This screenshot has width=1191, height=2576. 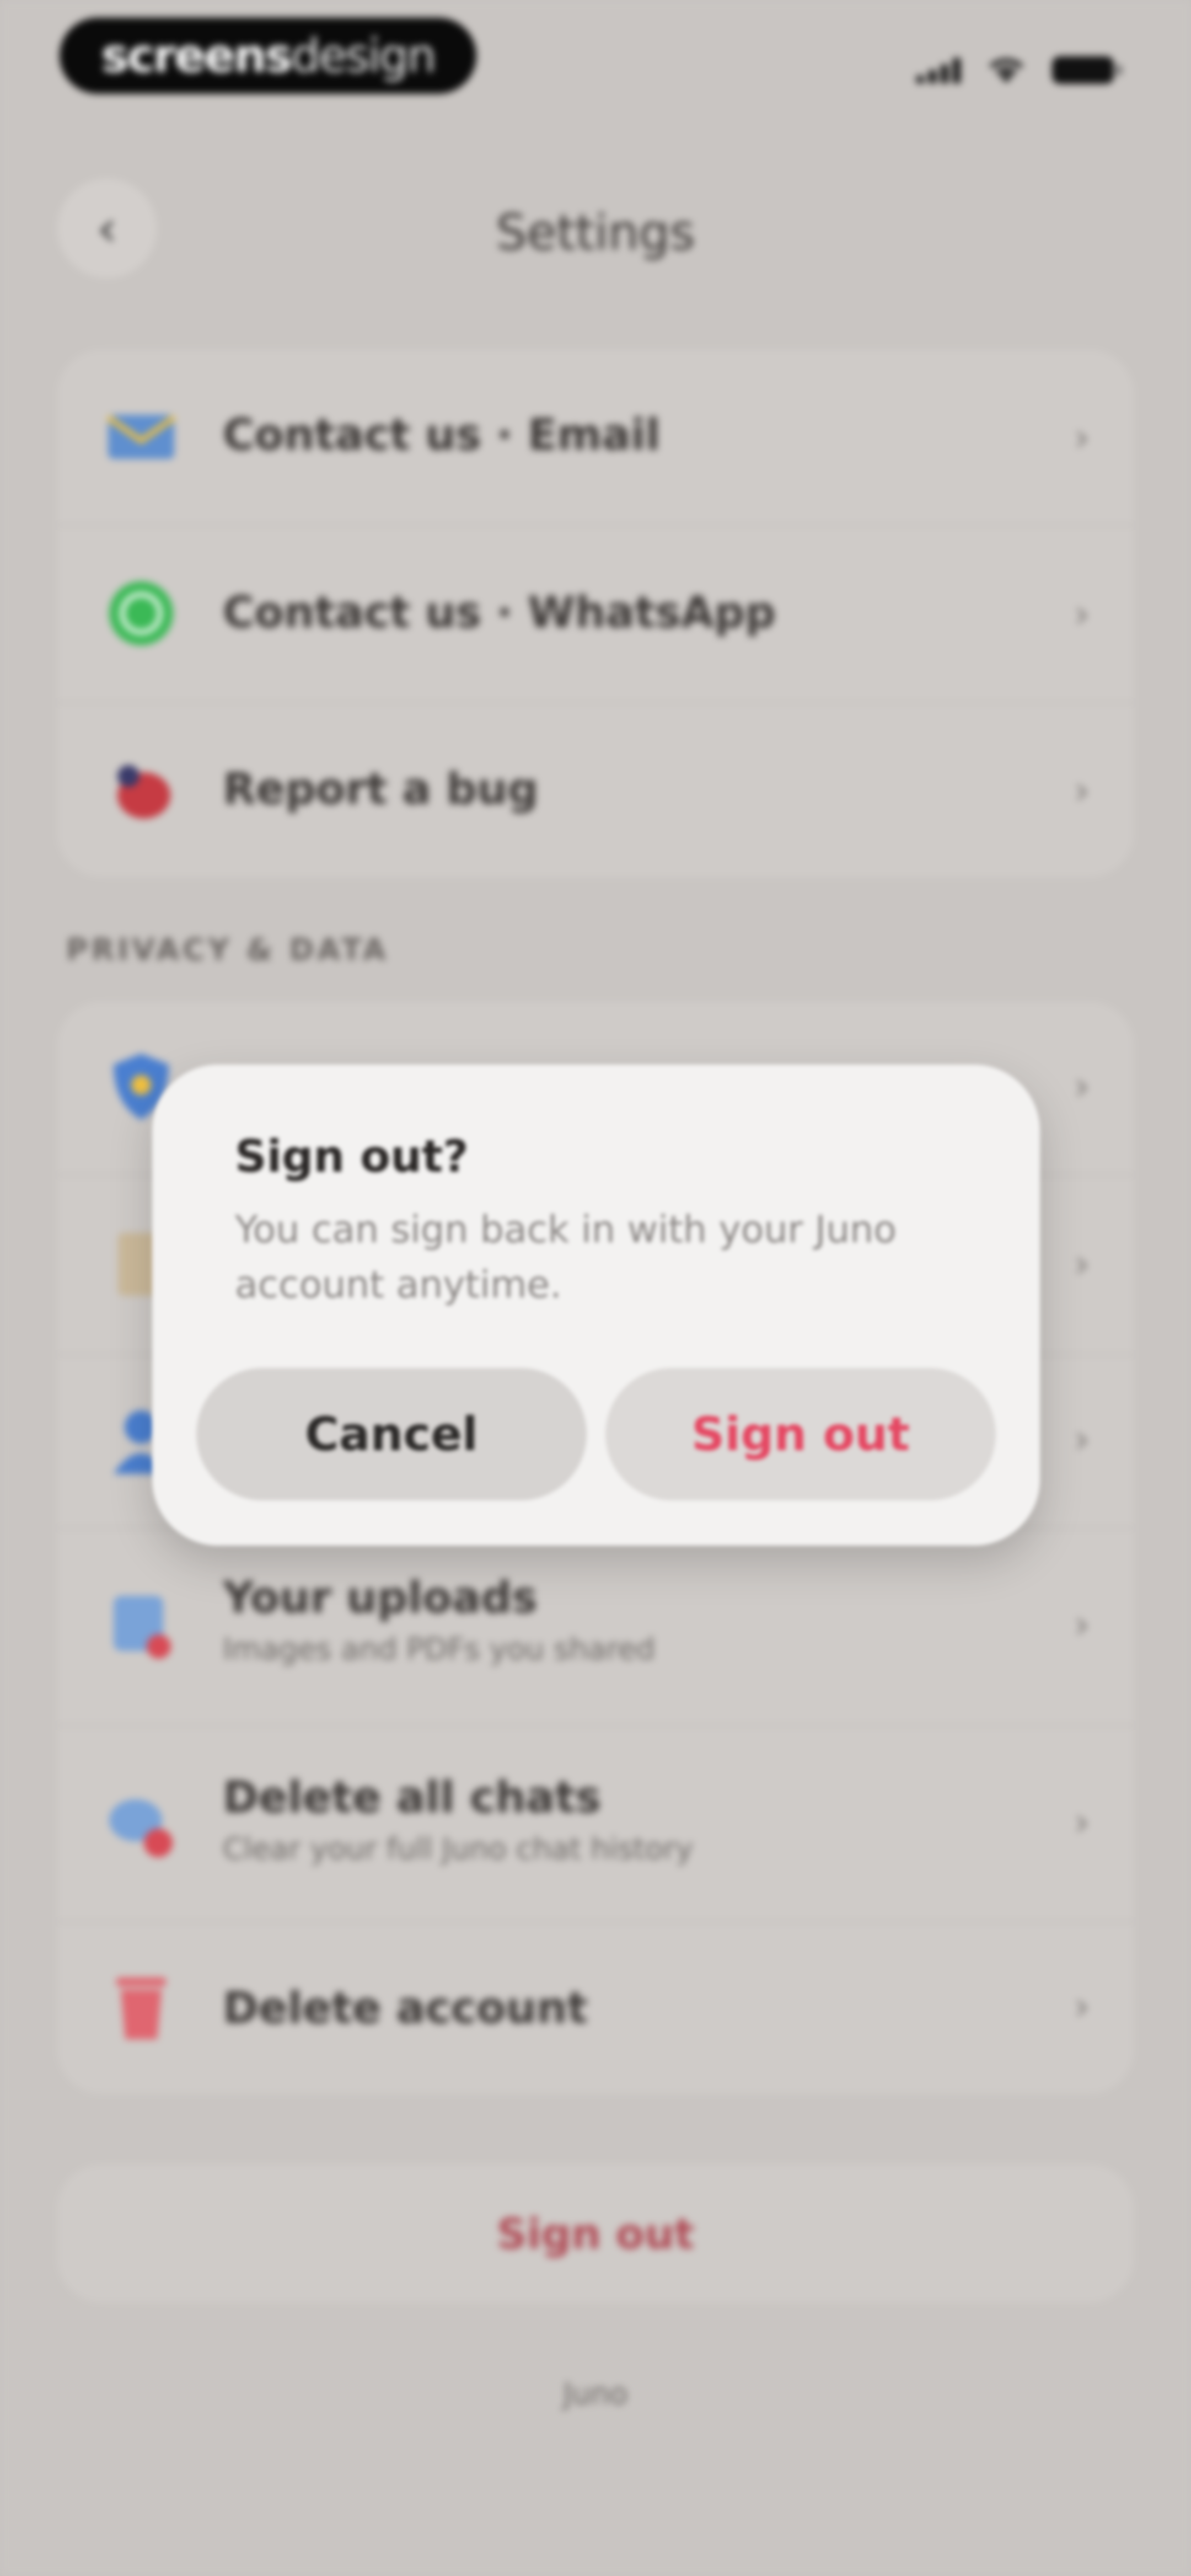 I want to click on list-item-contact-email: Contact us · Email ›, so click(x=595, y=437).